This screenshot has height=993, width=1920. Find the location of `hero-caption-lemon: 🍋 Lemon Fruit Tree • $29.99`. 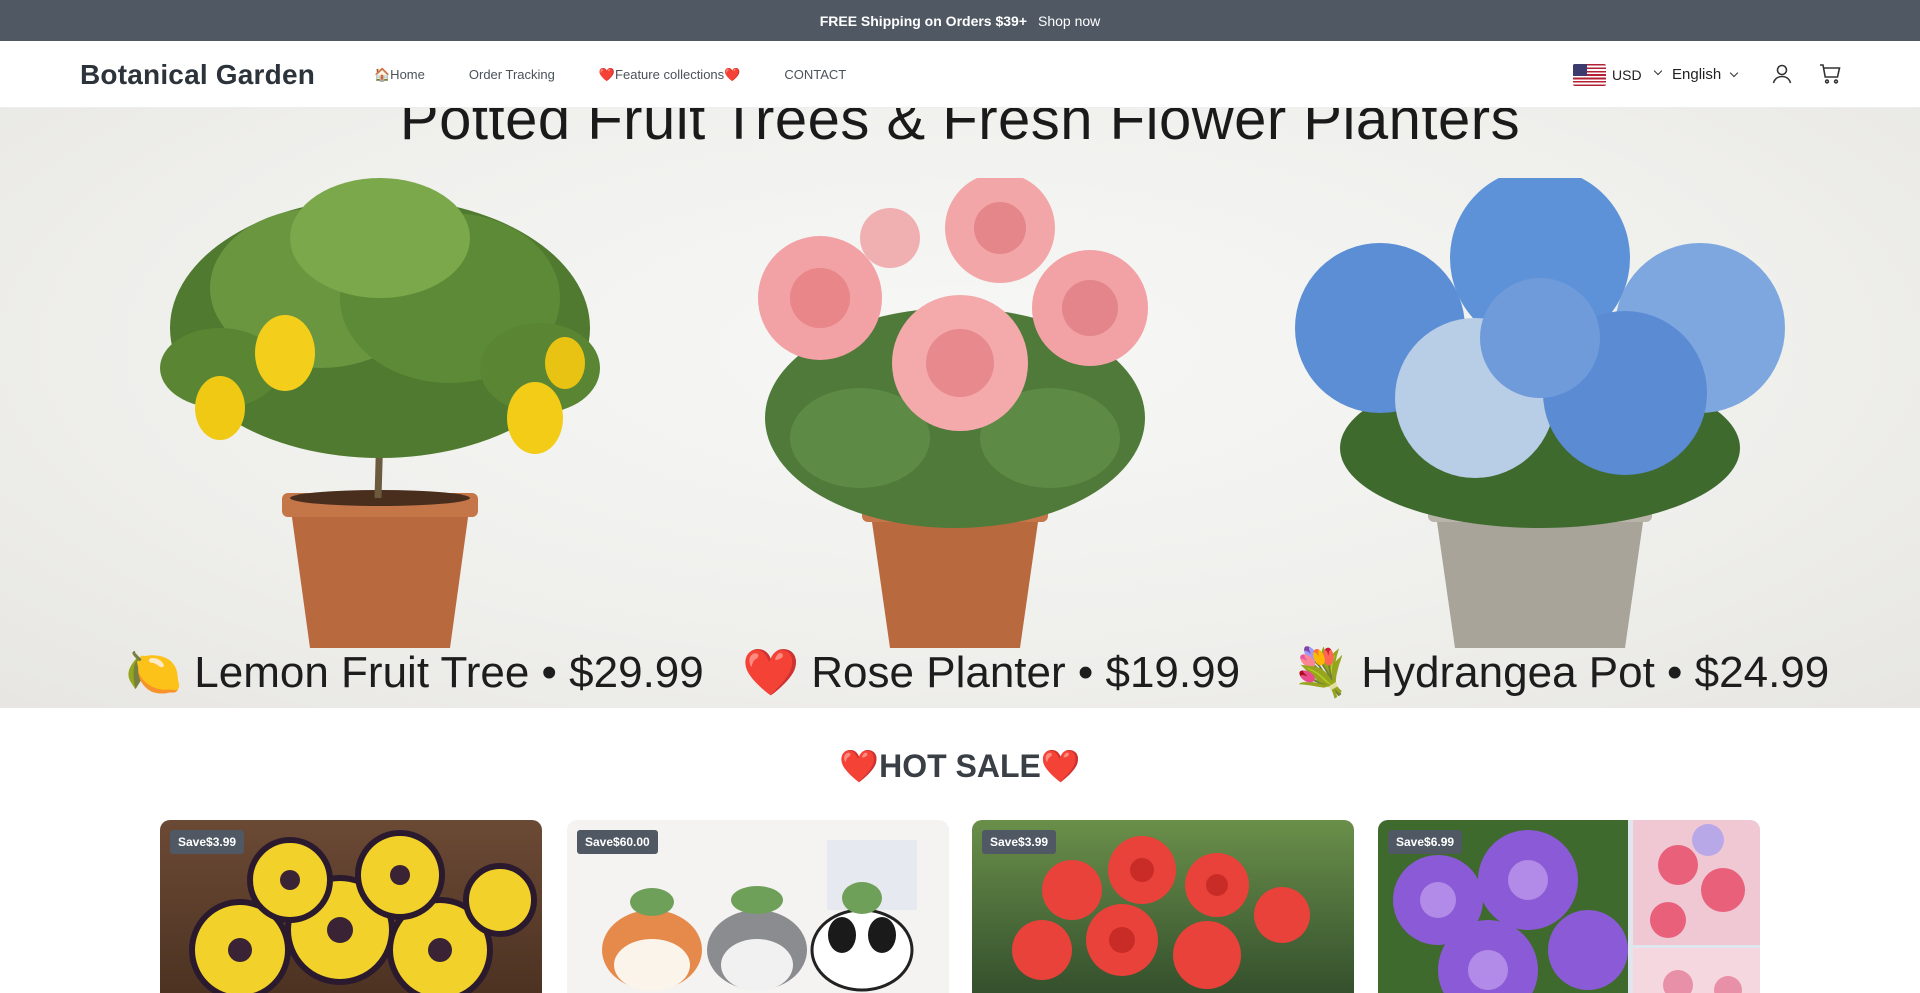

hero-caption-lemon: 🍋 Lemon Fruit Tree • $29.99 is located at coordinates (414, 672).